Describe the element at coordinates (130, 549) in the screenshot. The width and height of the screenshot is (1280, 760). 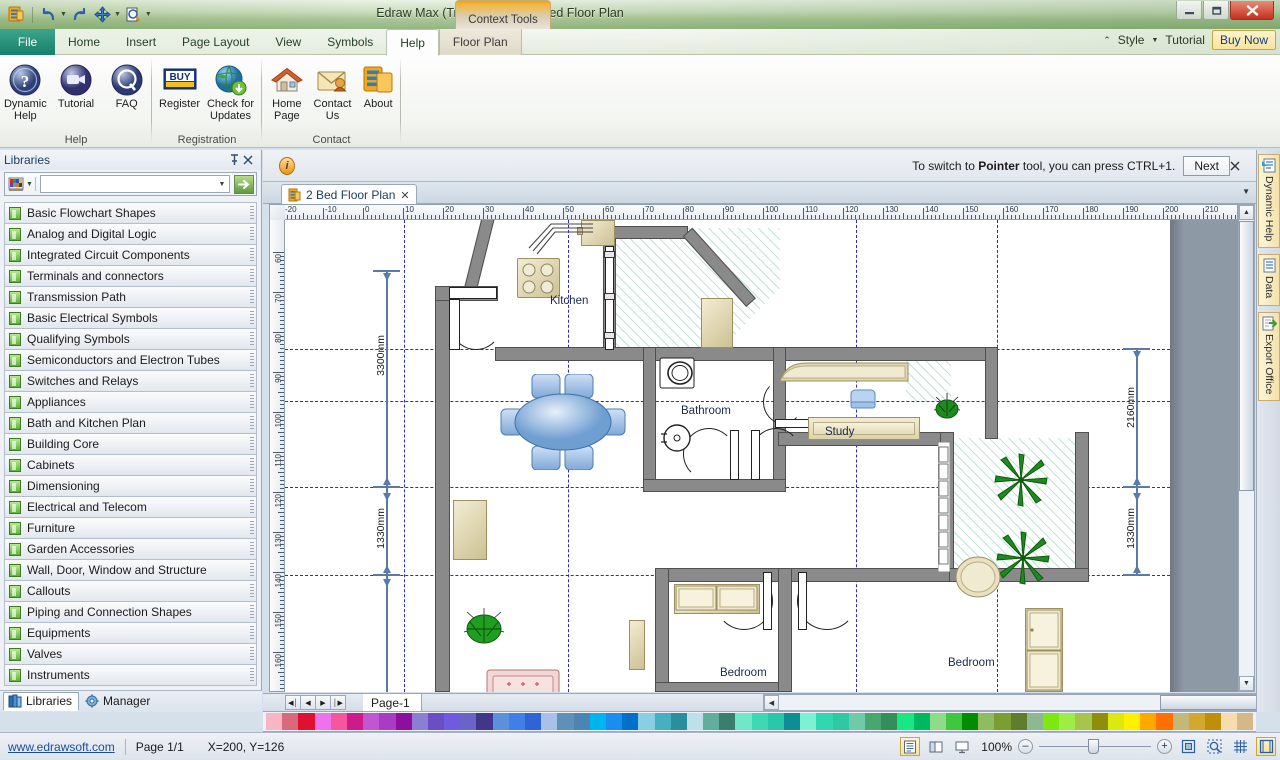
I see `library-item: Garden Accessories` at that location.